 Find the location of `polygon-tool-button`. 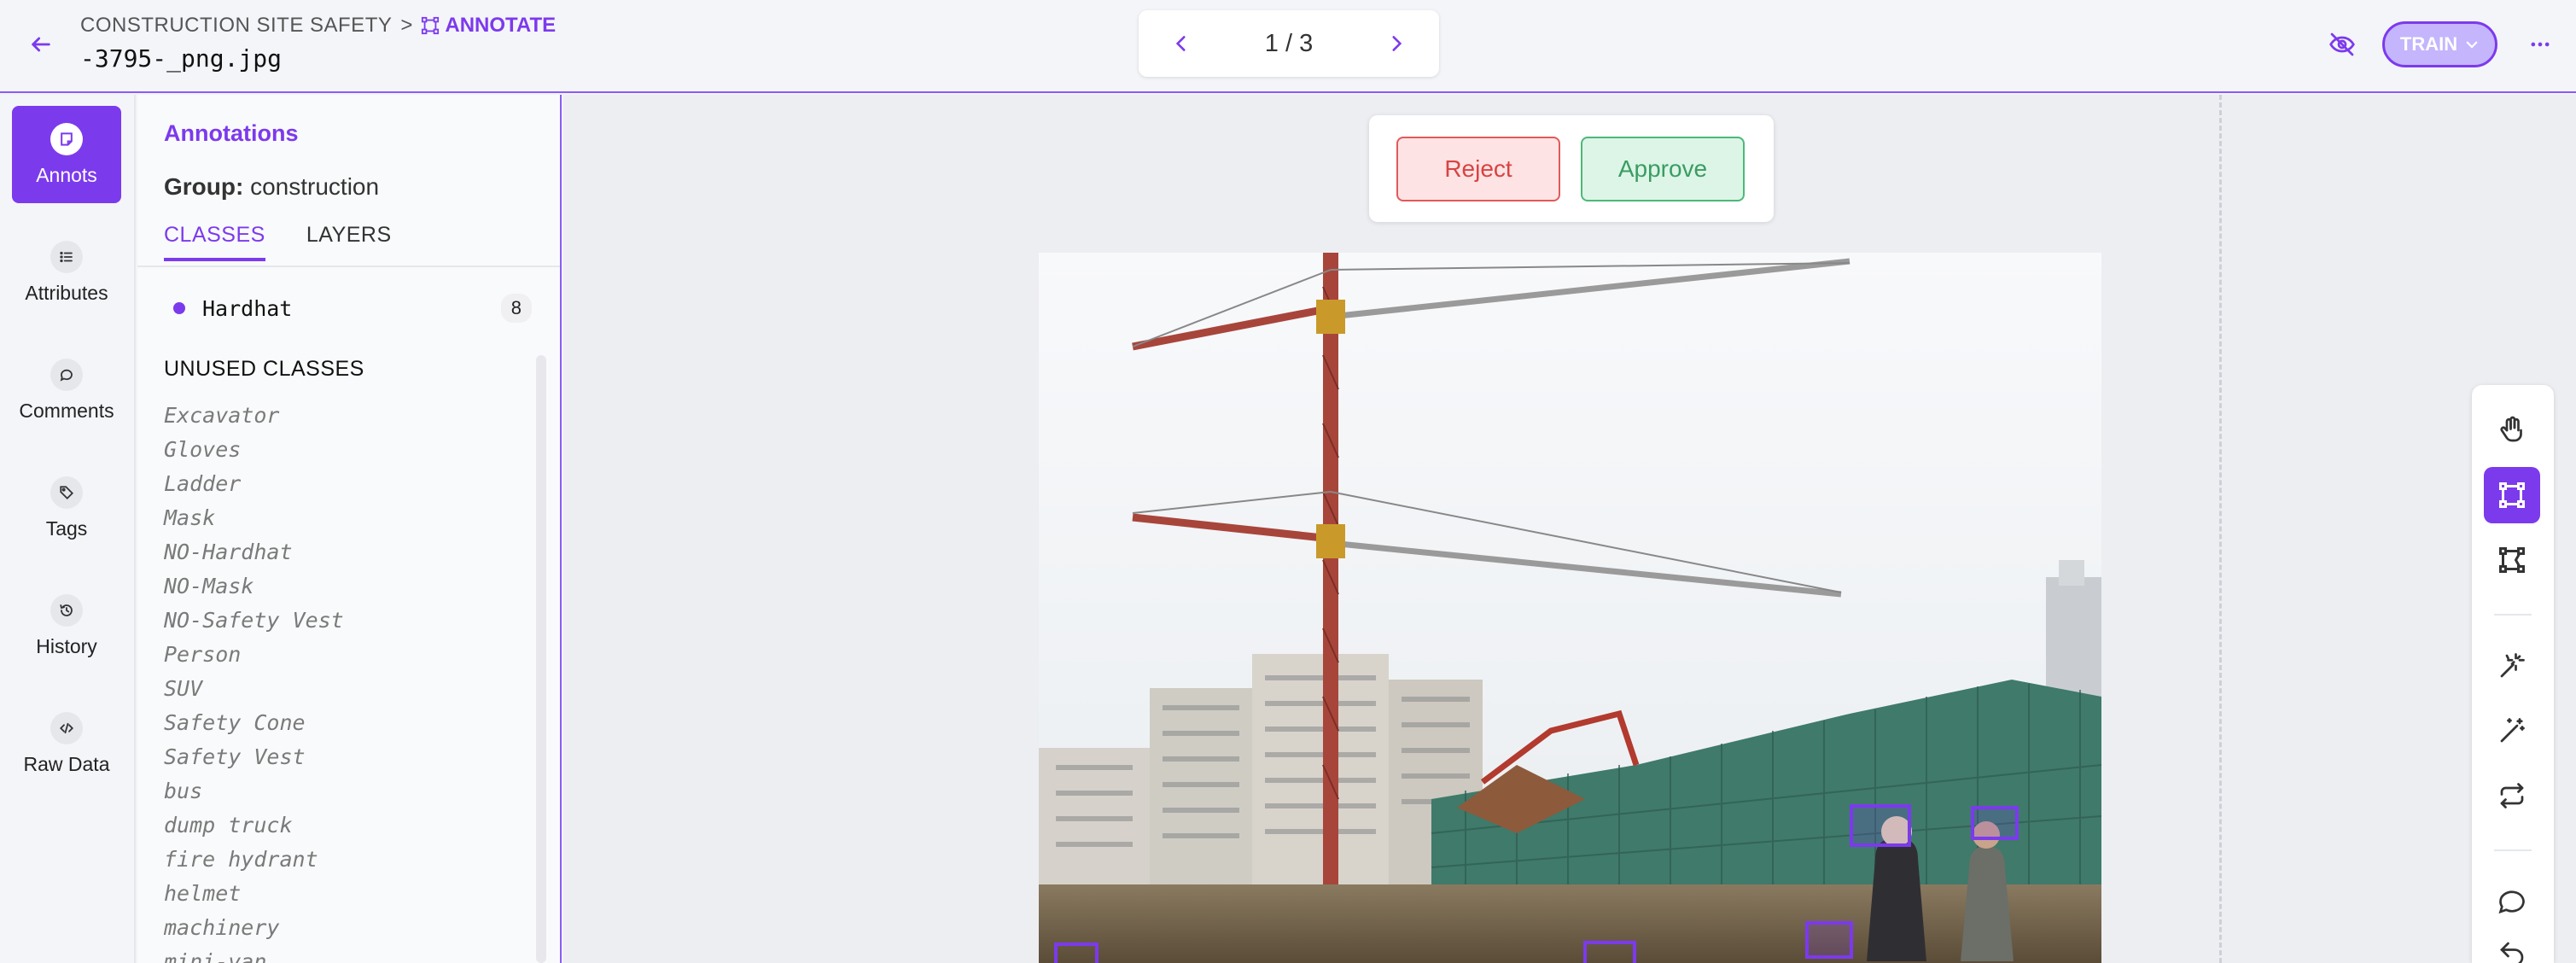

polygon-tool-button is located at coordinates (2512, 560).